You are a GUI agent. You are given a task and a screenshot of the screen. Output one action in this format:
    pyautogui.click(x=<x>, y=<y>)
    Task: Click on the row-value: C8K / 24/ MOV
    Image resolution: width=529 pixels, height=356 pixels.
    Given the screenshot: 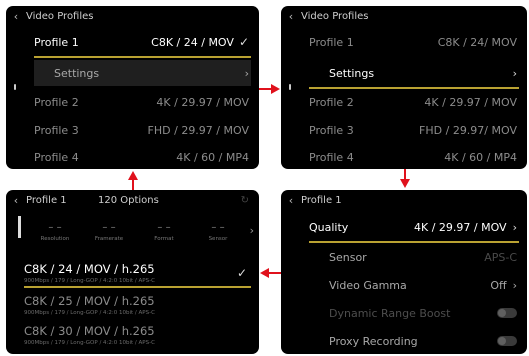 What is the action you would take?
    pyautogui.click(x=477, y=42)
    